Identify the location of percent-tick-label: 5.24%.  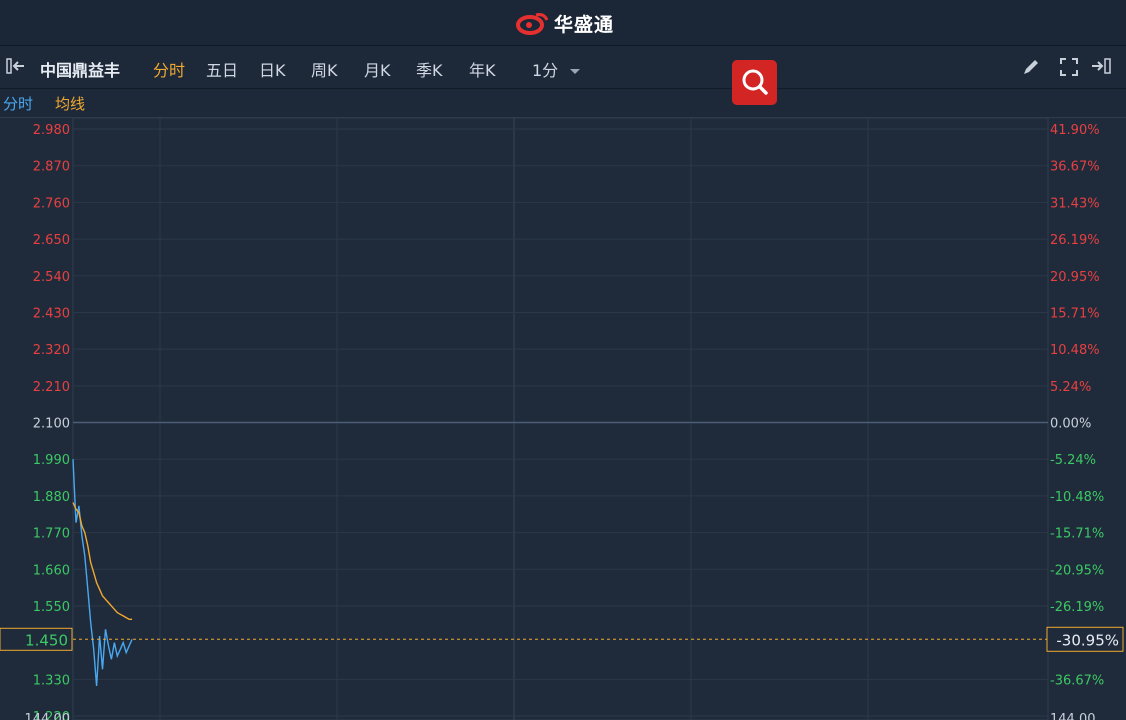
(1070, 387).